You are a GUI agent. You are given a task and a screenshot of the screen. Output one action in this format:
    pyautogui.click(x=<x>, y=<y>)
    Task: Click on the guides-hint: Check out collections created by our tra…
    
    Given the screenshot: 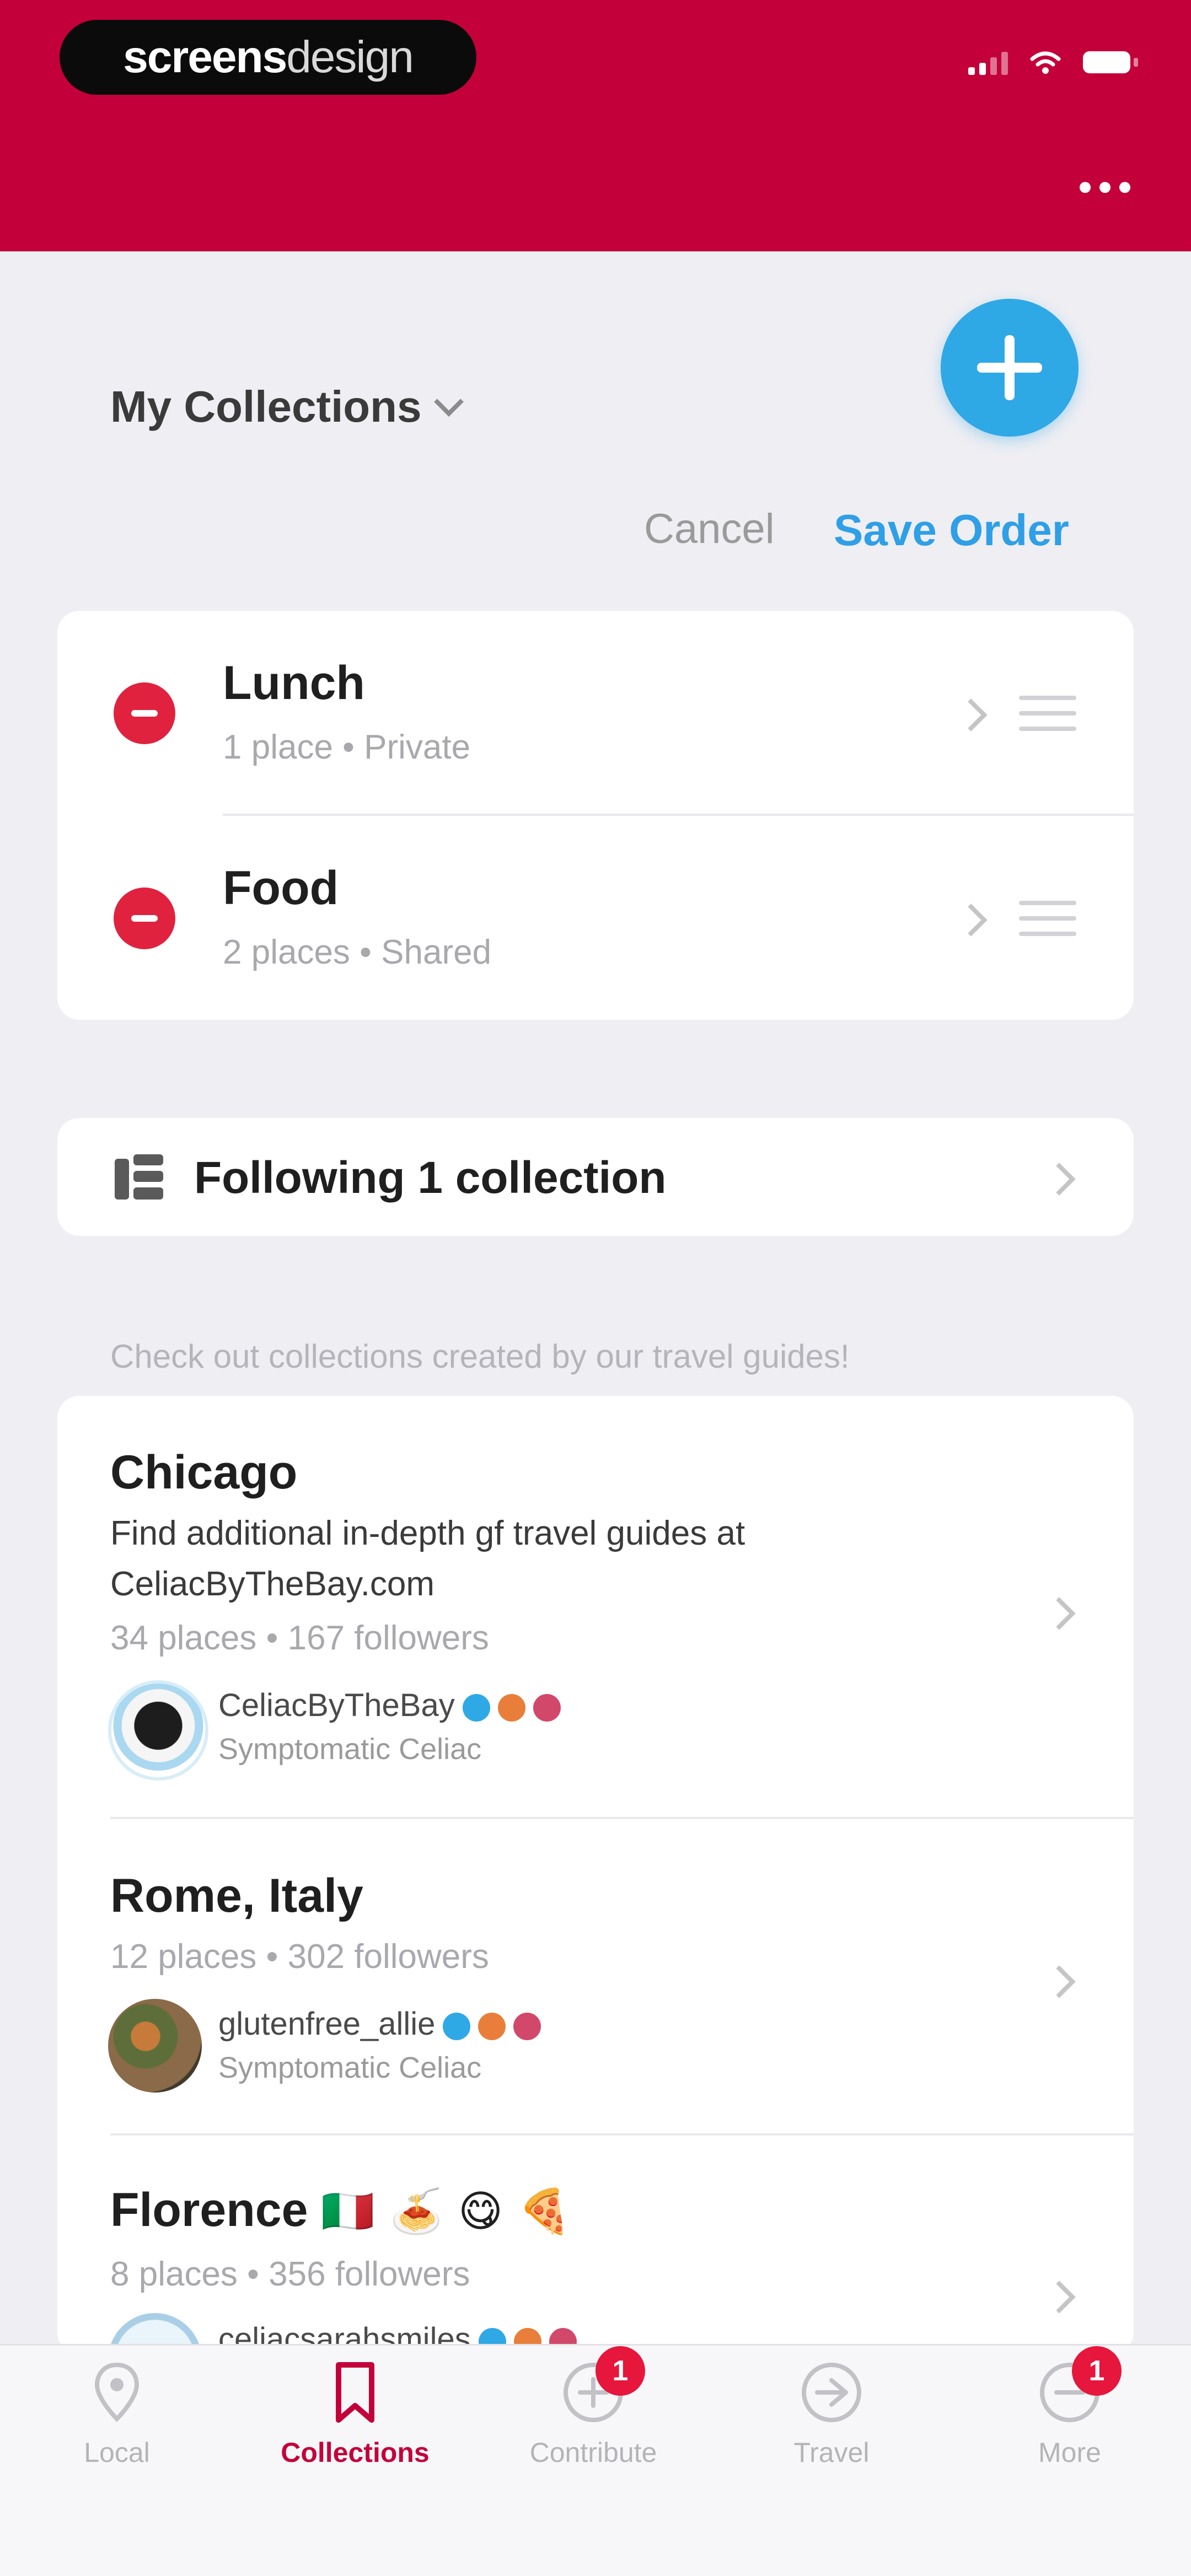 What is the action you would take?
    pyautogui.click(x=480, y=1356)
    